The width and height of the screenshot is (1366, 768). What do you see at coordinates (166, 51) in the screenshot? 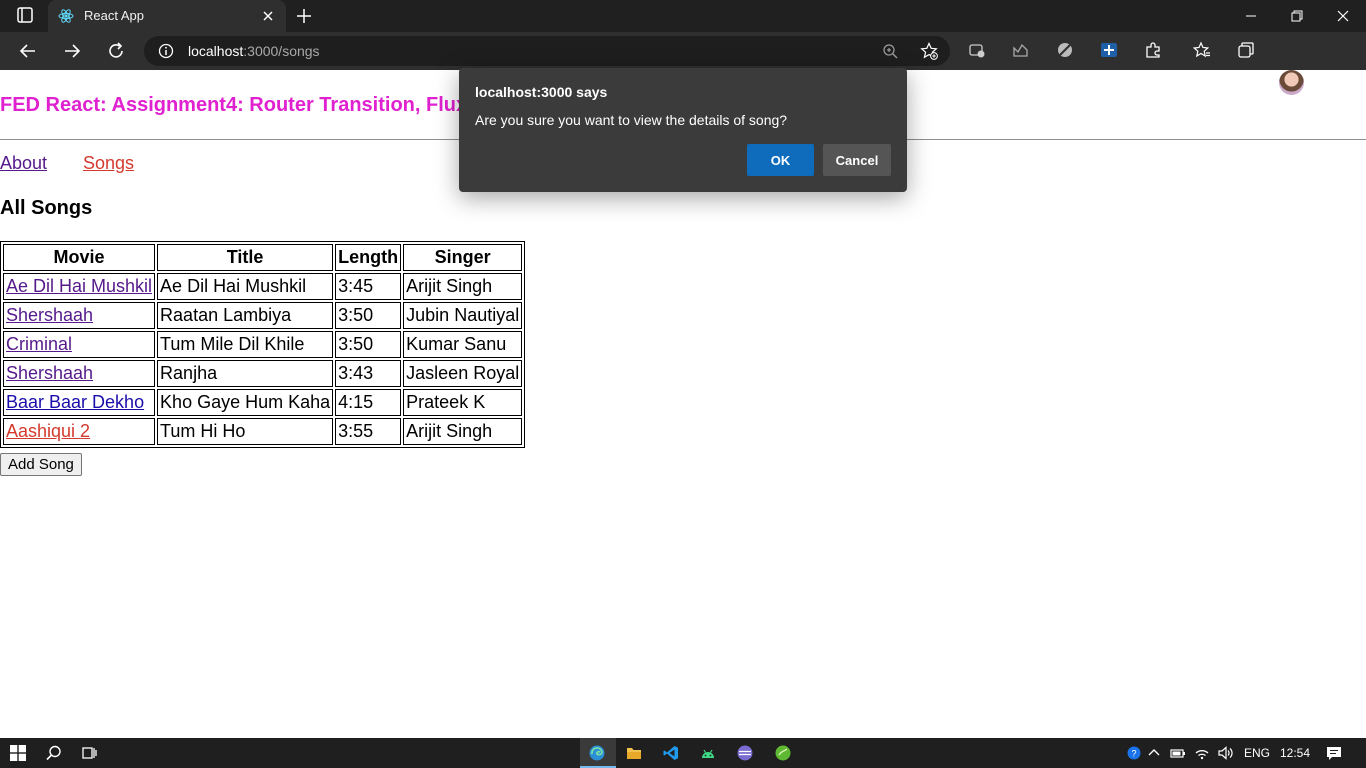
I see `site-info-icon` at bounding box center [166, 51].